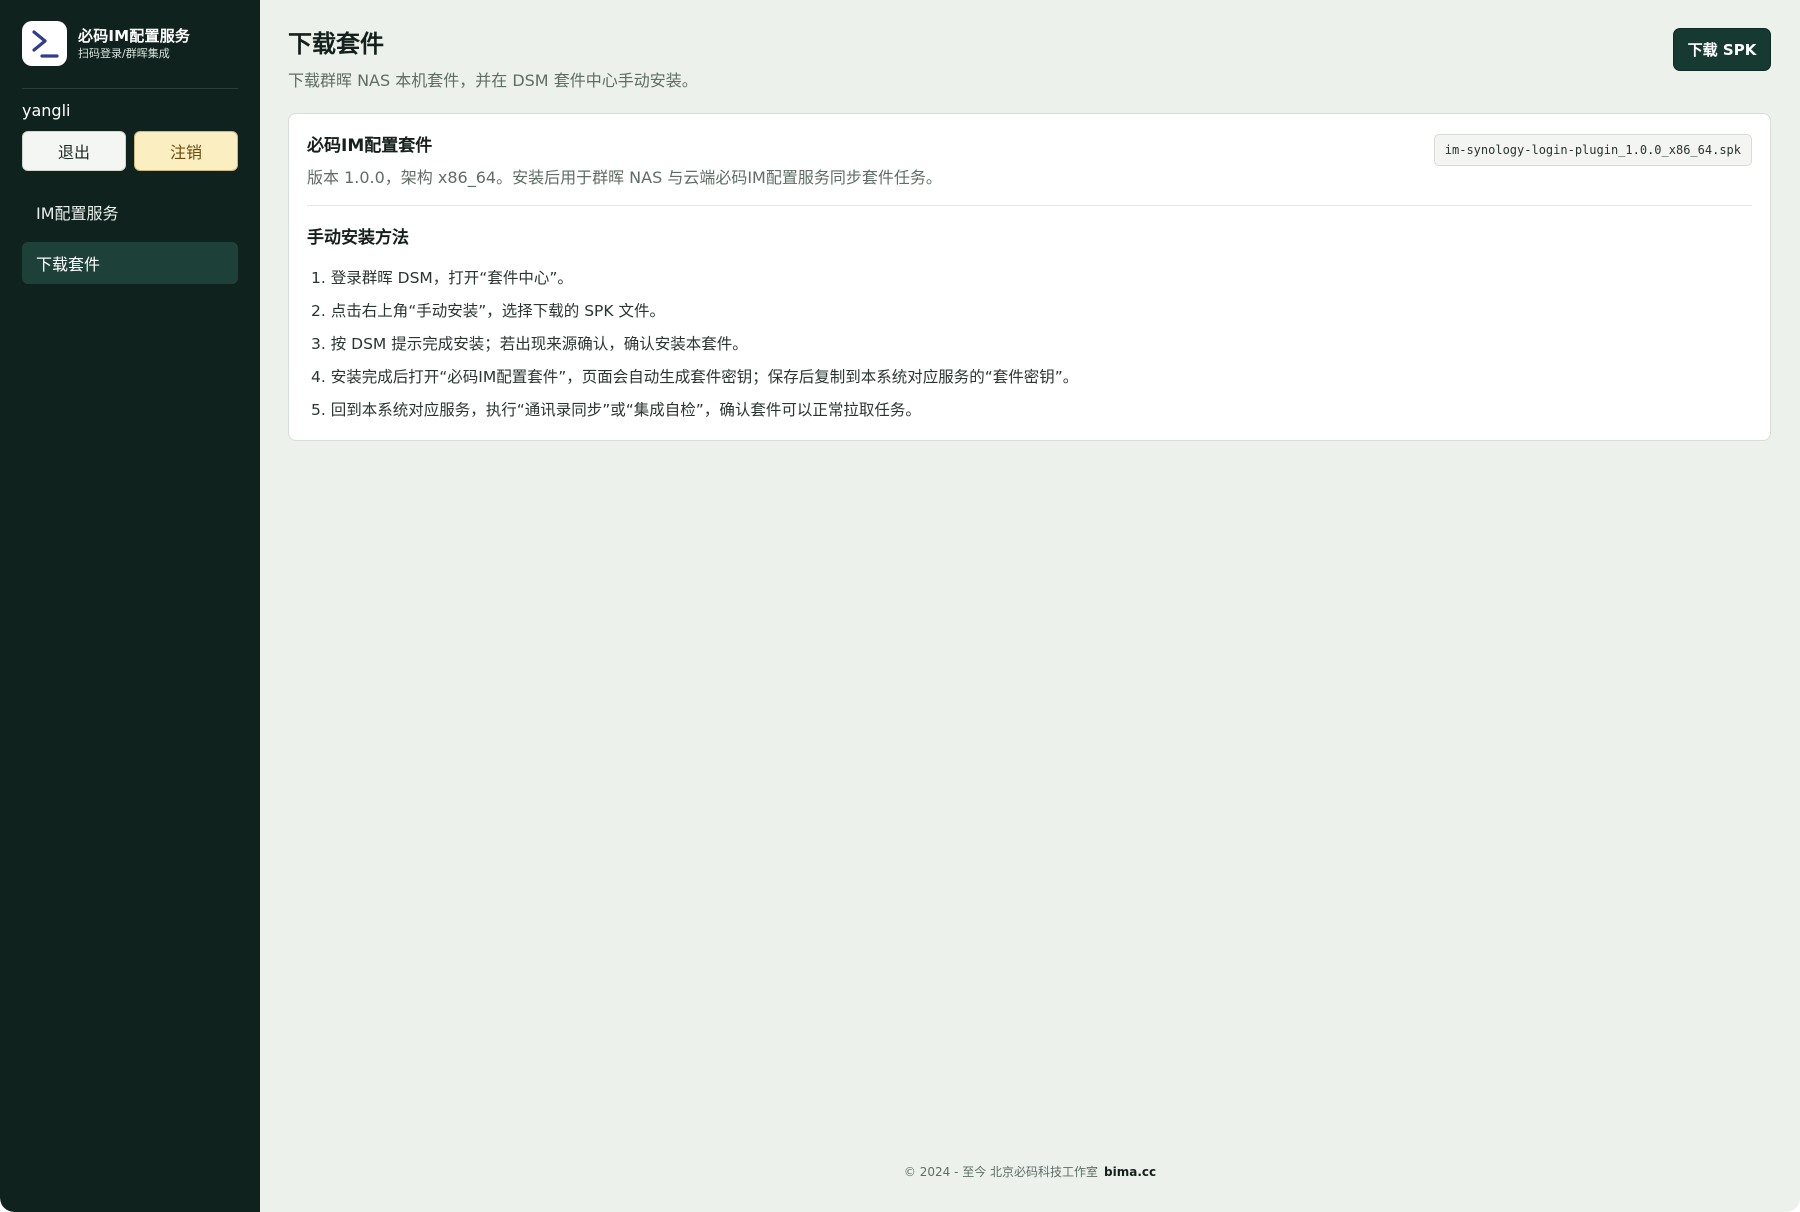 Image resolution: width=1800 pixels, height=1212 pixels. Describe the element at coordinates (130, 88) in the screenshot. I see `sidebar-divider` at that location.